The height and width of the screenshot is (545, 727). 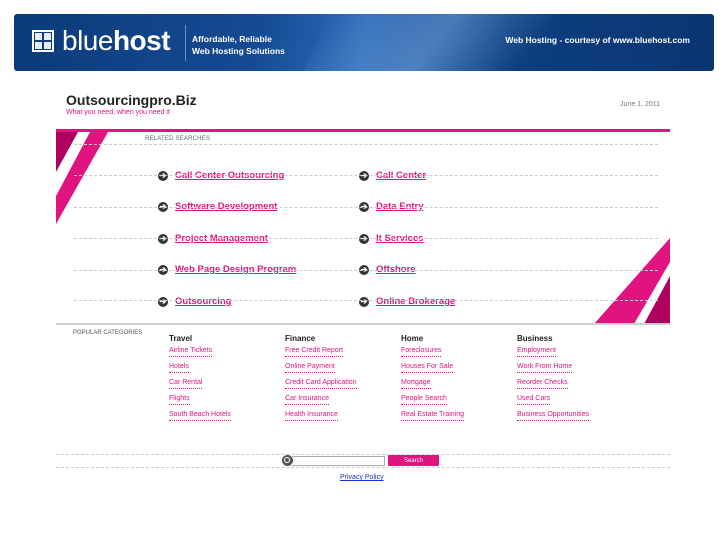 I want to click on category-link: Airline Tickets, so click(x=191, y=351).